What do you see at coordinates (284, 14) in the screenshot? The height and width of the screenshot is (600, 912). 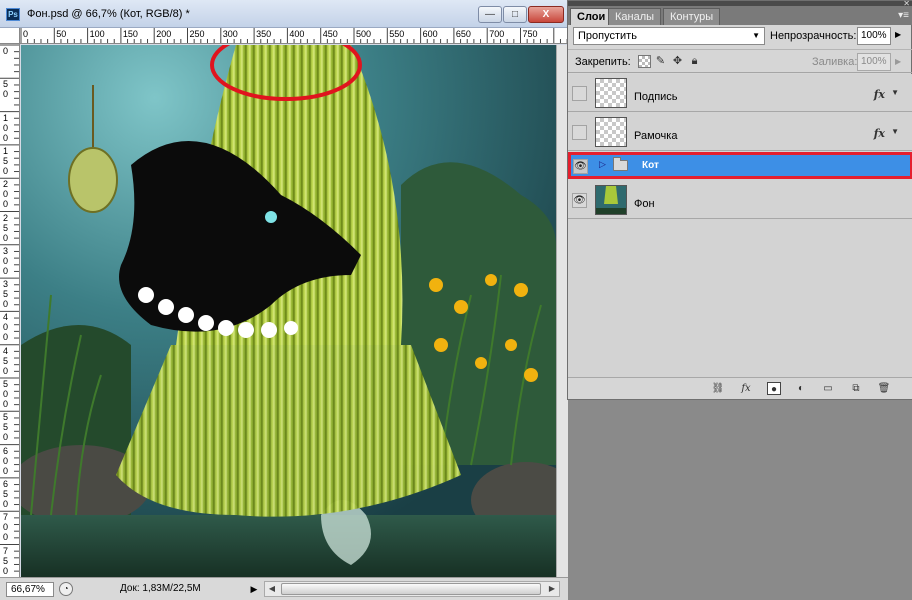 I see `document-titlebar: Ps Фон.psd @ 66,7% (Кот, RGB/8) * — □ X` at bounding box center [284, 14].